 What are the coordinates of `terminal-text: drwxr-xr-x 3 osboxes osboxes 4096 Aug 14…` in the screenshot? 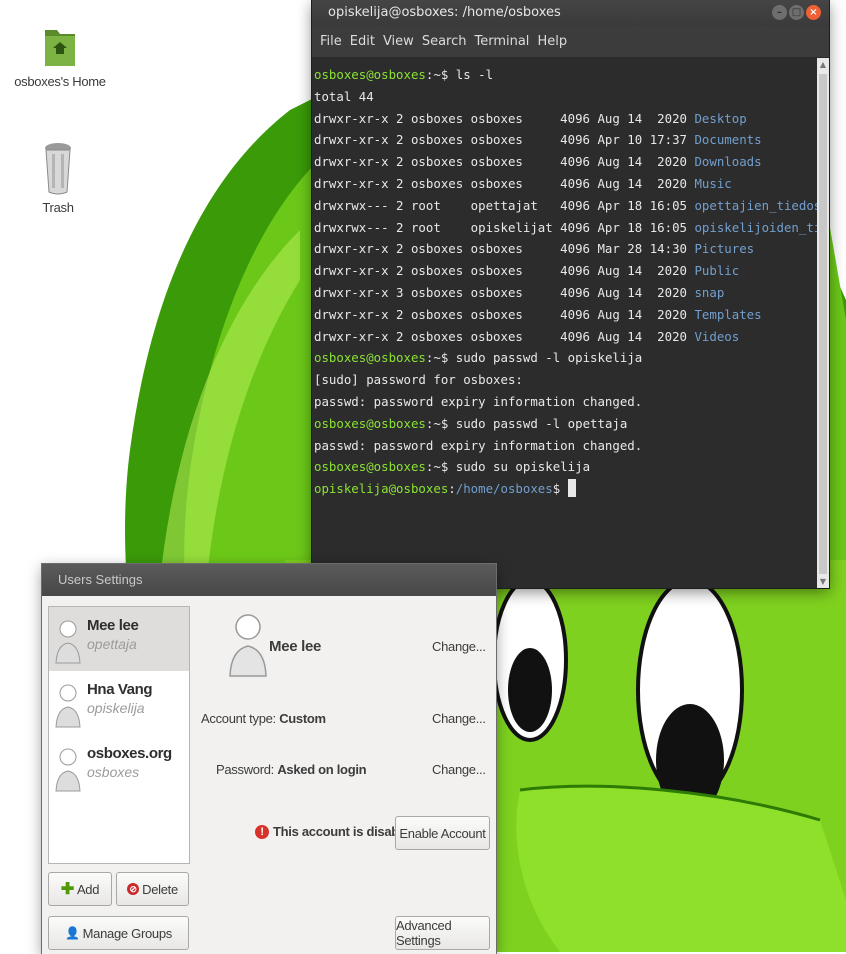 It's located at (504, 292).